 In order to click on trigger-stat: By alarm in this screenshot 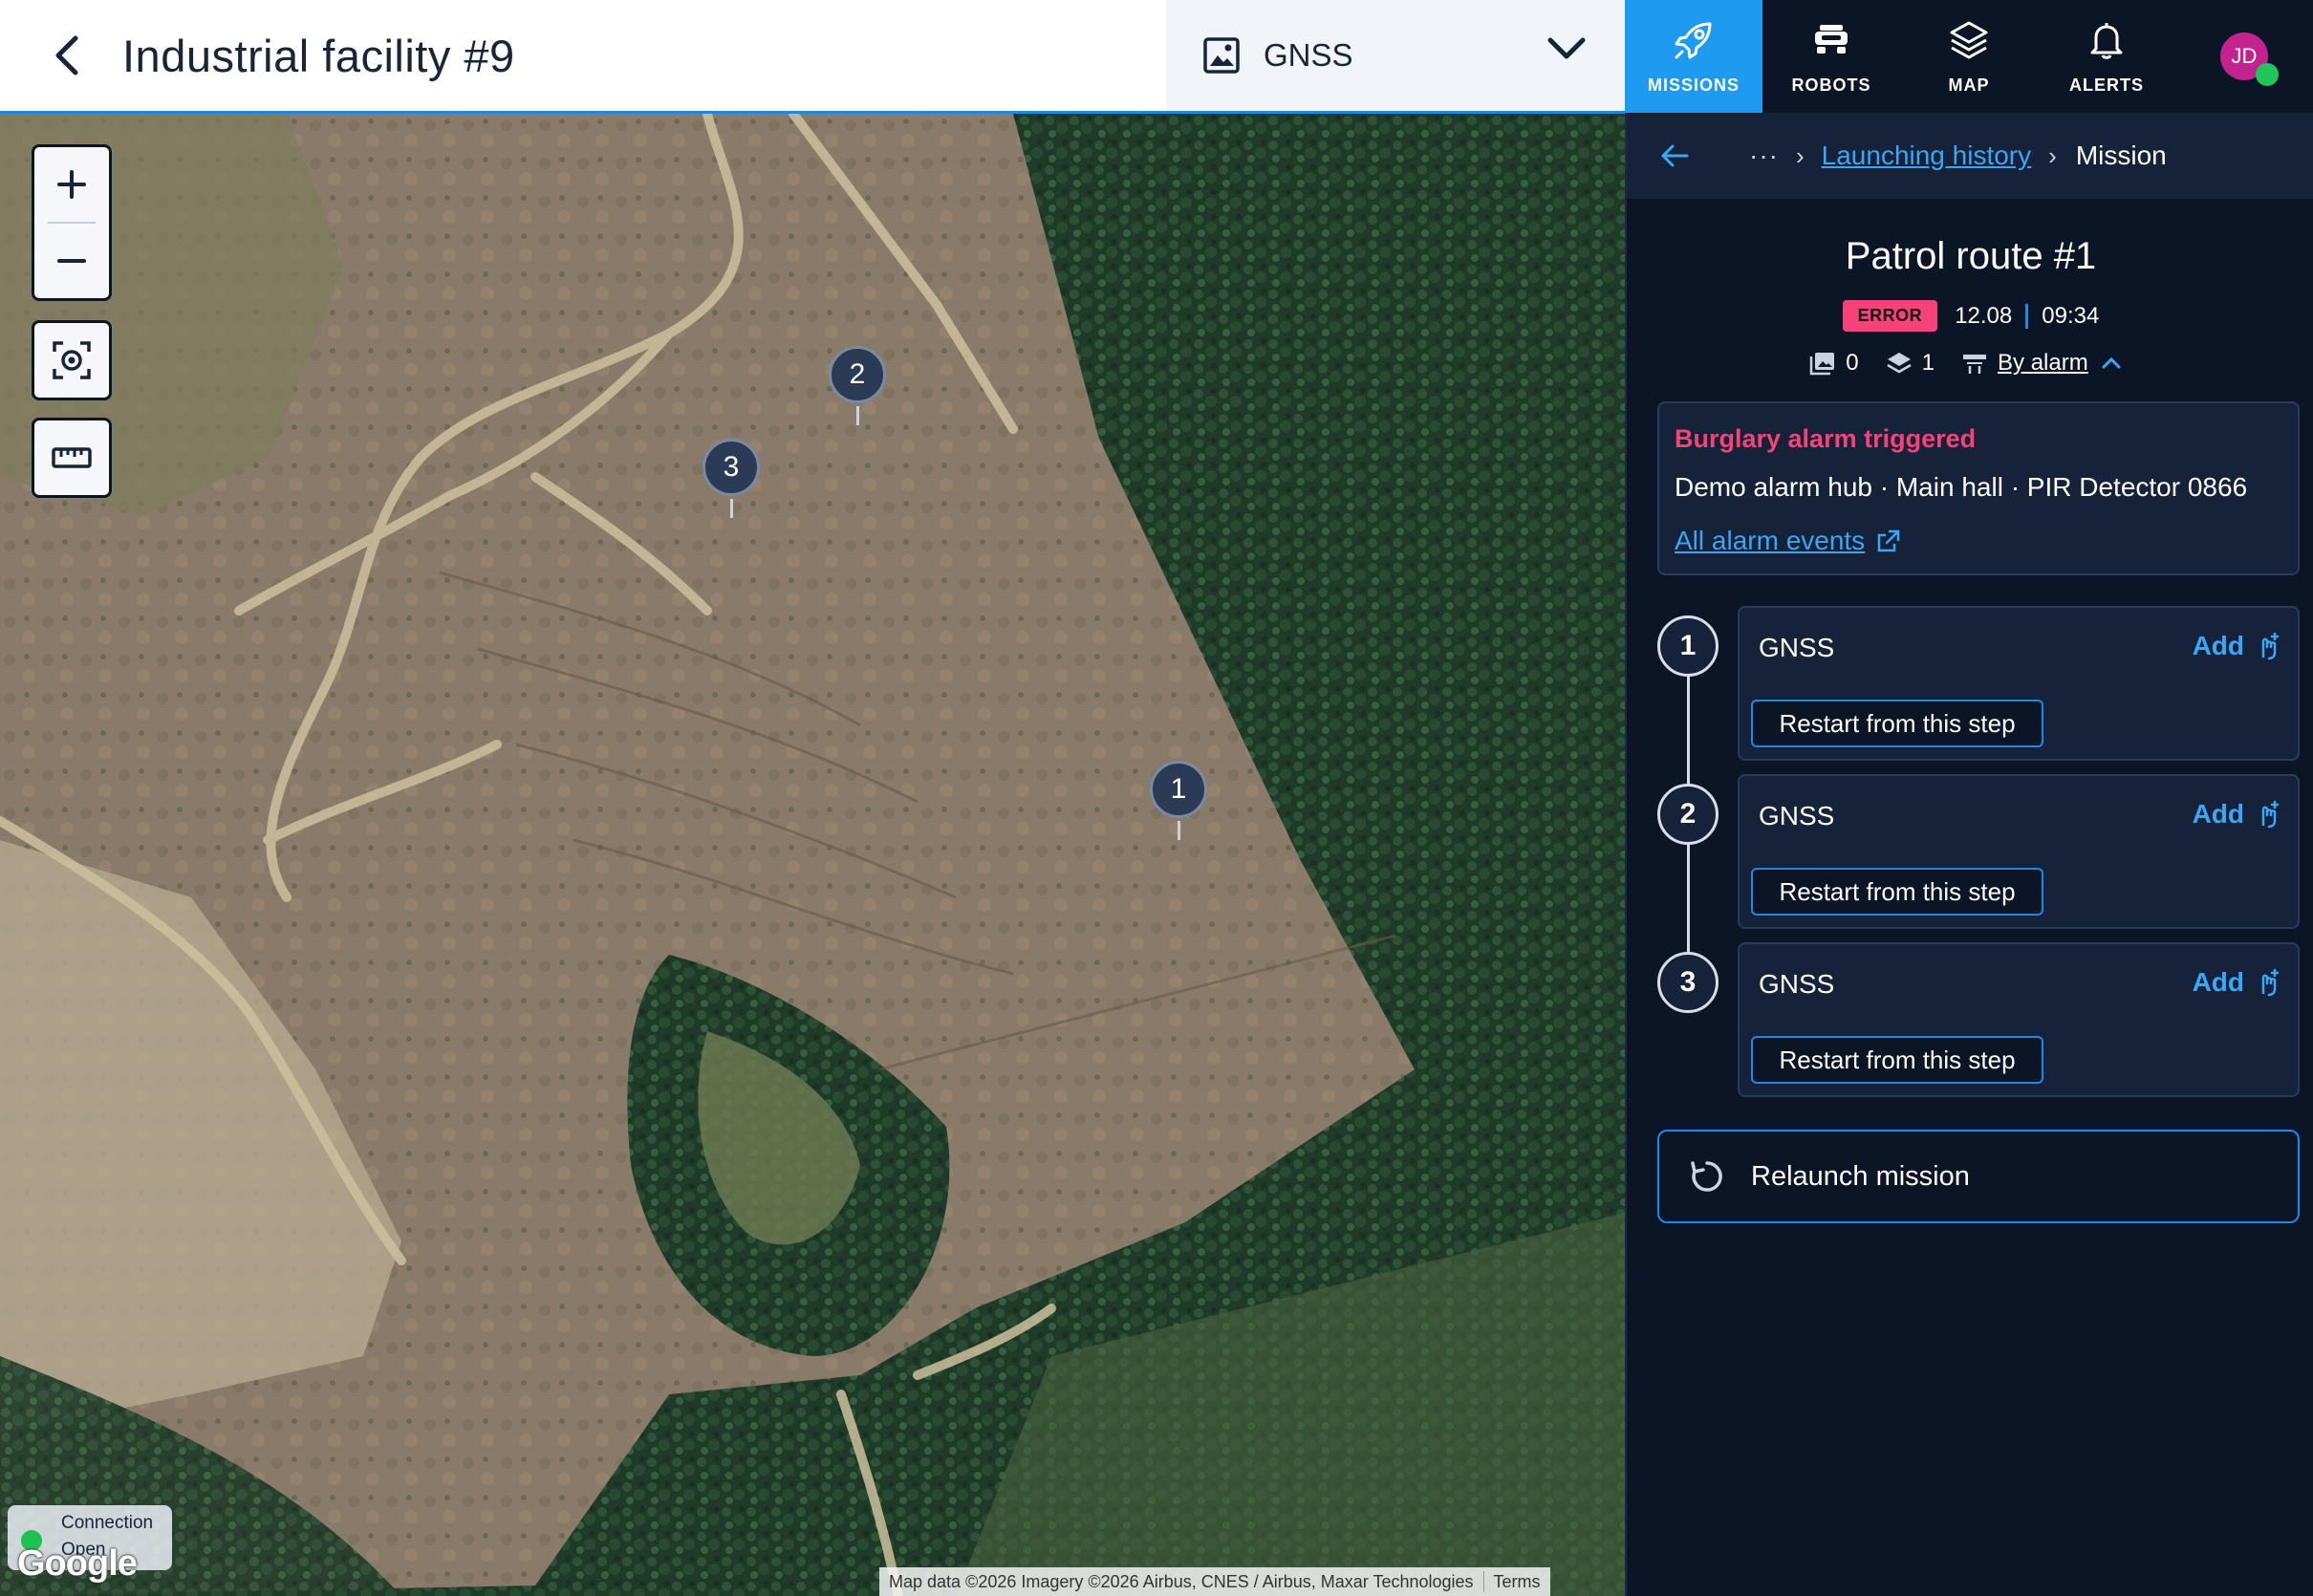, I will do `click(2046, 364)`.